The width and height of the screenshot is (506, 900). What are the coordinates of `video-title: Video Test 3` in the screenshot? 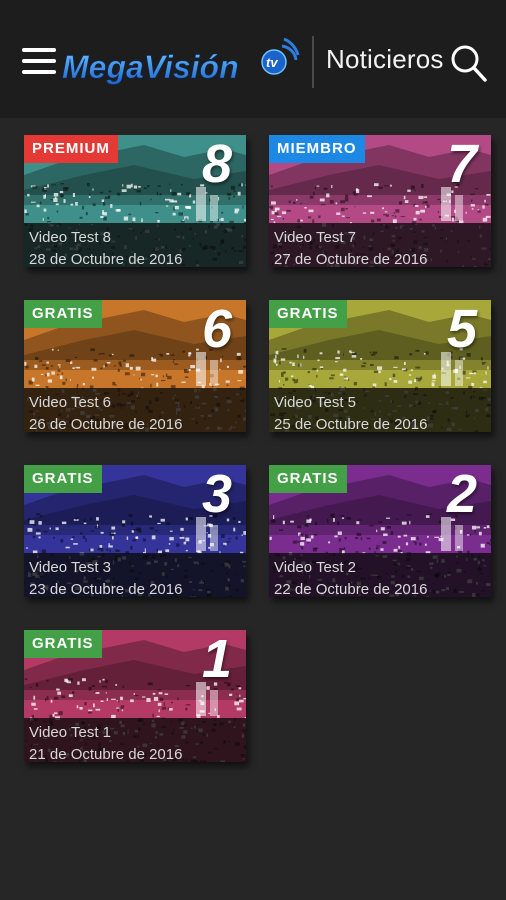 It's located at (70, 567).